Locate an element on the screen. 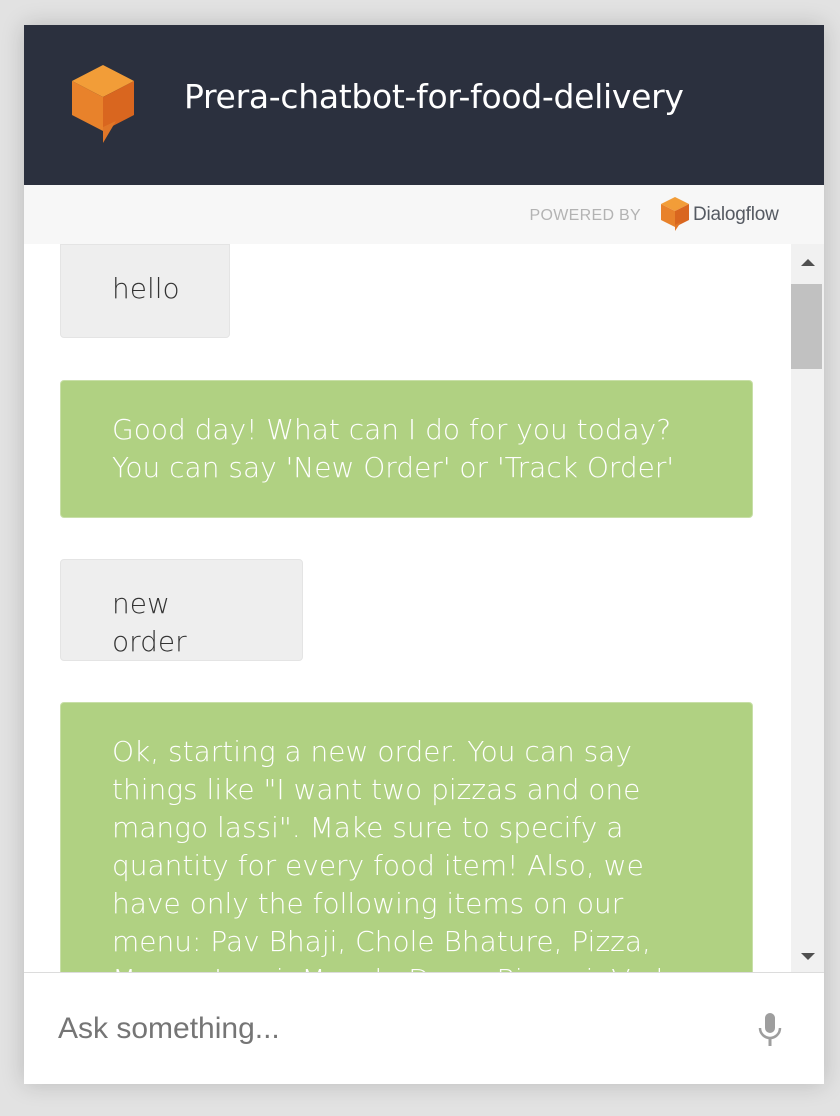  chat-header: Prera-chatbot-for-food-delivery is located at coordinates (424, 105).